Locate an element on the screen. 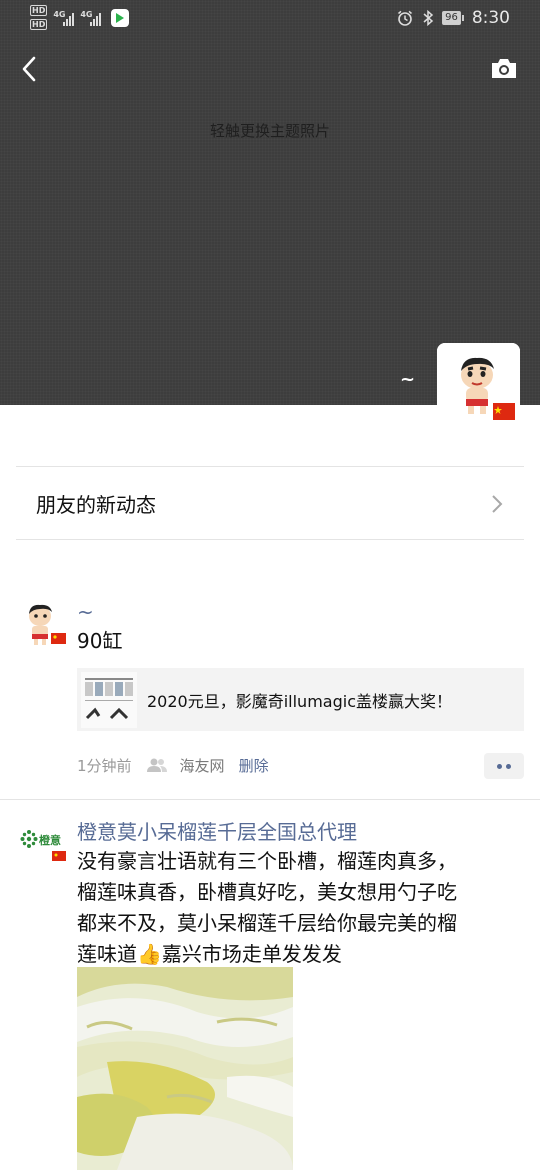 This screenshot has width=540, height=1170. post-text: 90缸 is located at coordinates (100, 641).